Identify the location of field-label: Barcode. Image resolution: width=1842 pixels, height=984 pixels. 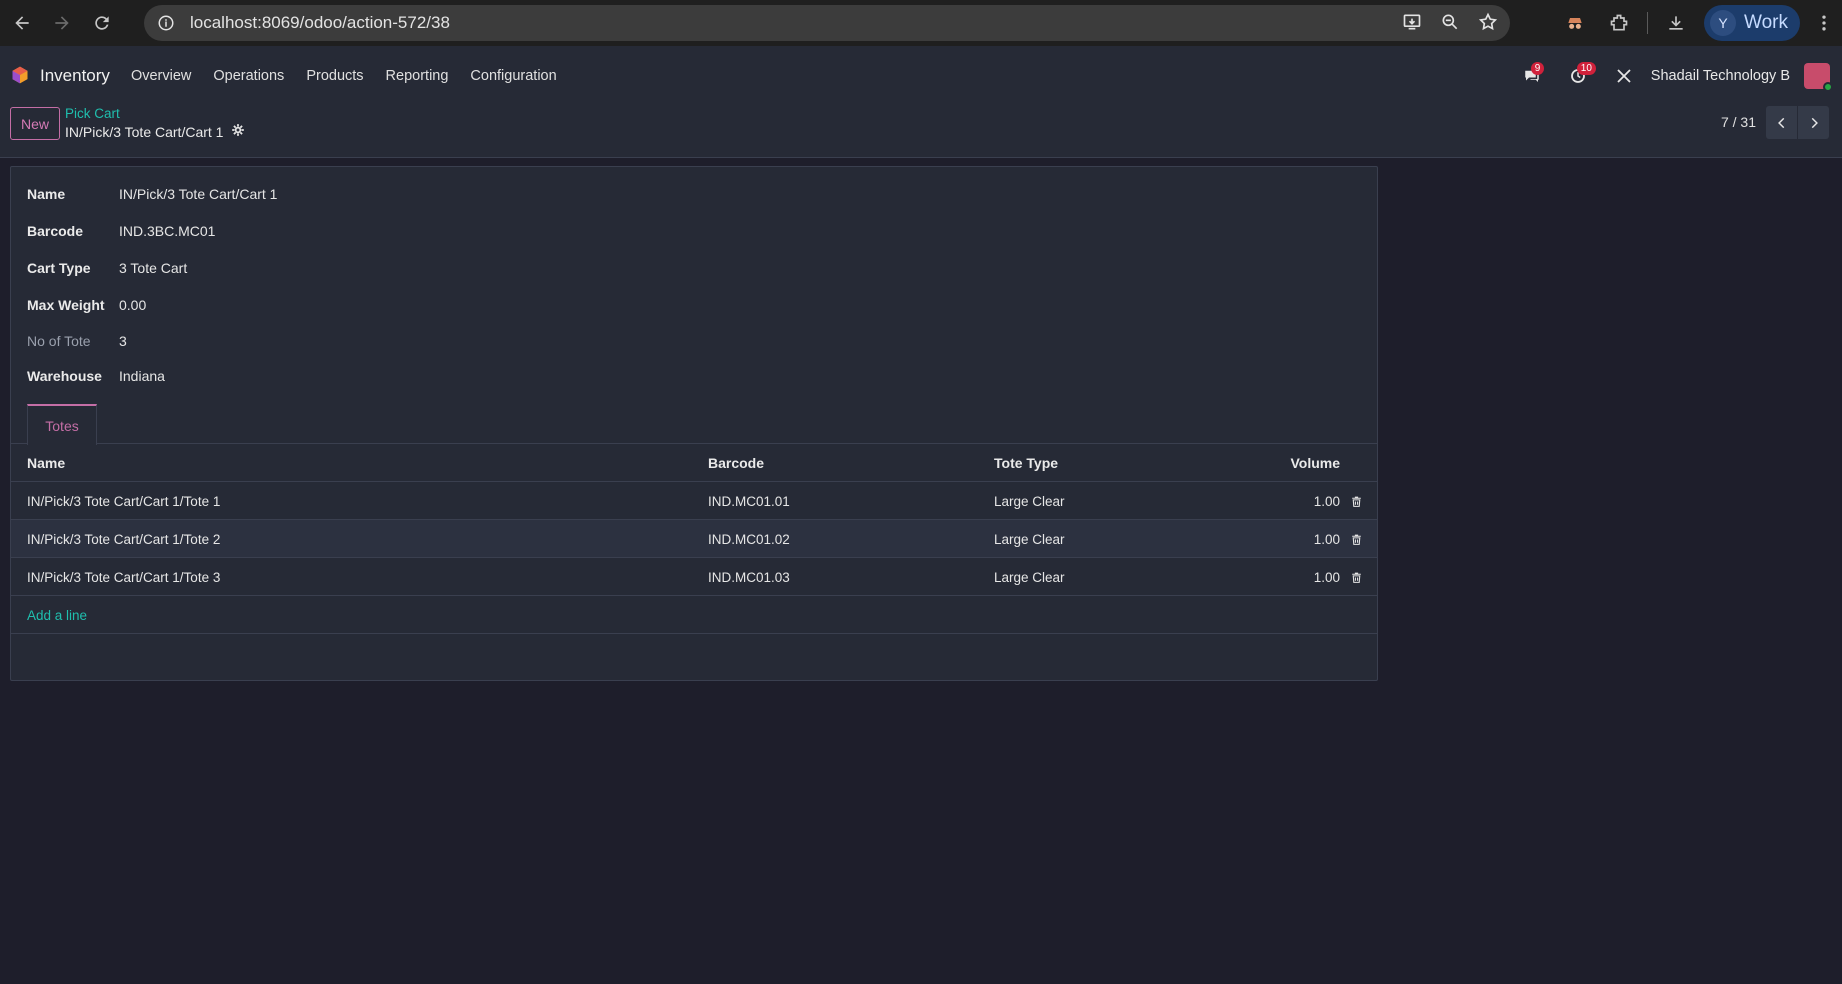
(55, 231).